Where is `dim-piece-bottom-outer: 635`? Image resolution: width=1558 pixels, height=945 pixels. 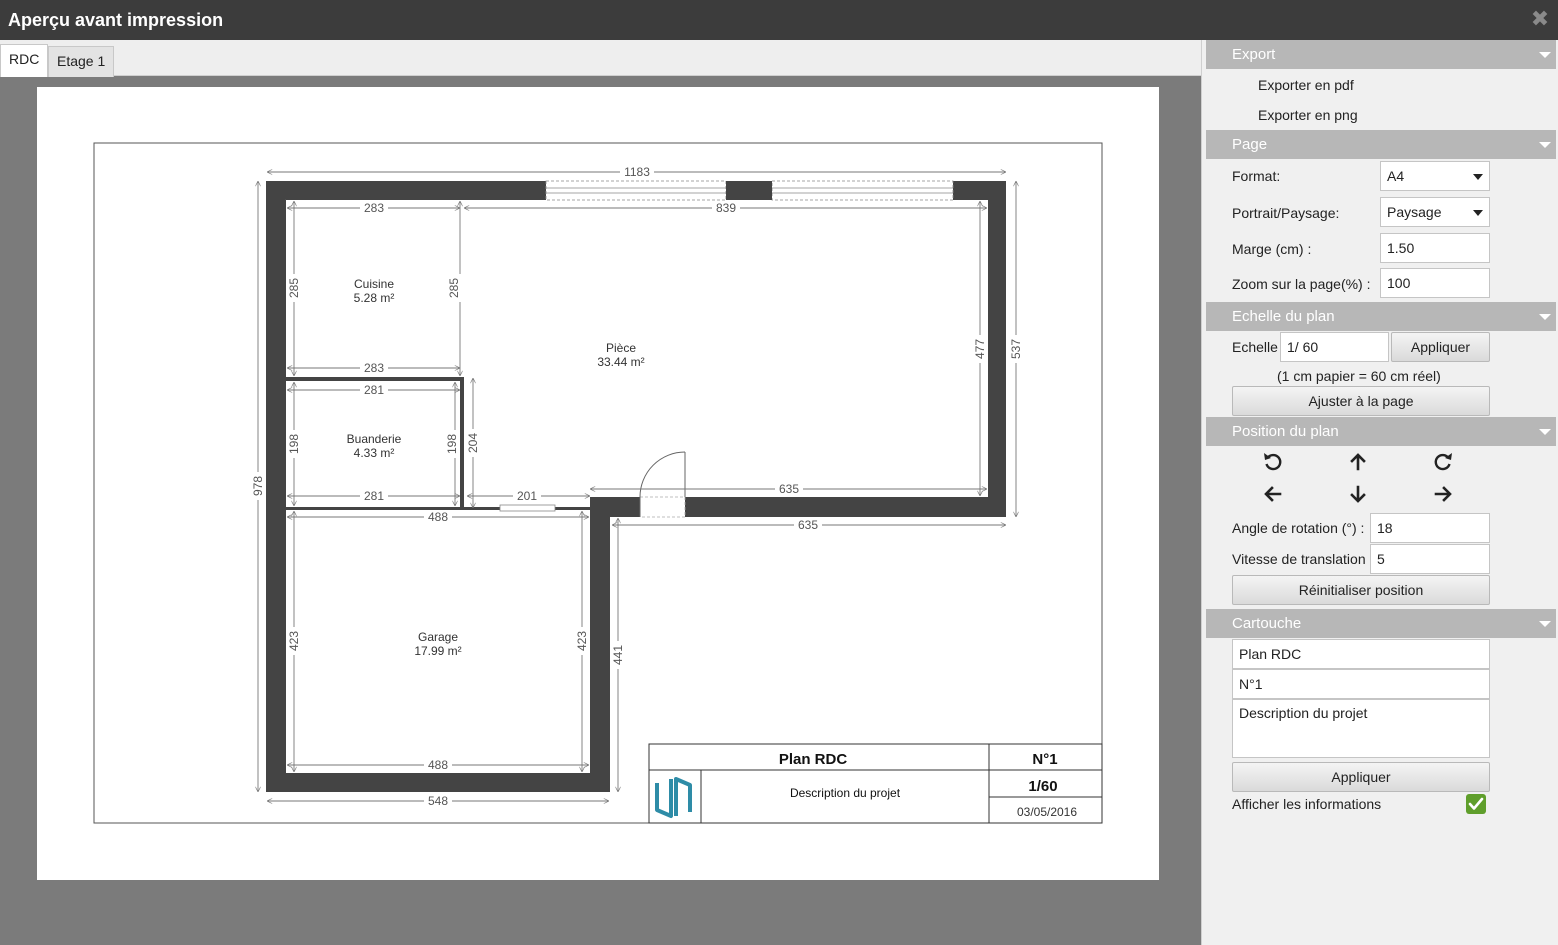 dim-piece-bottom-outer: 635 is located at coordinates (808, 525).